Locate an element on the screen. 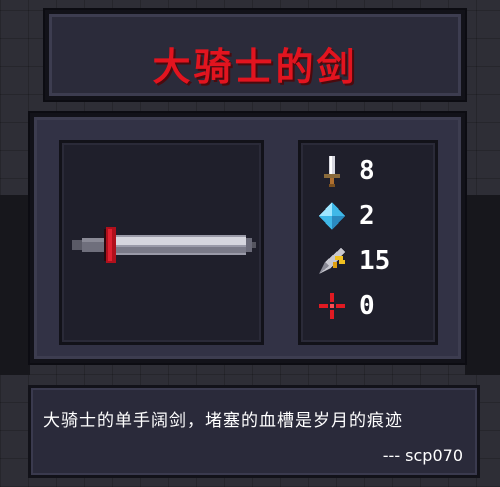 Image resolution: width=500 pixels, height=487 pixels. weapon-description: 大骑士的单手阔剑，堵塞的血槽是岁月的痕迹 is located at coordinates (223, 421).